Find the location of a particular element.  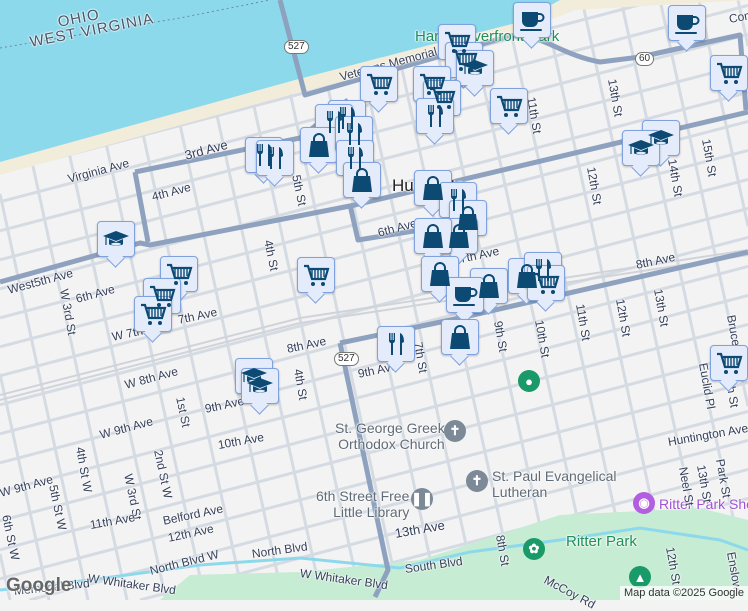

camera-icon: ◉ is located at coordinates (644, 503).